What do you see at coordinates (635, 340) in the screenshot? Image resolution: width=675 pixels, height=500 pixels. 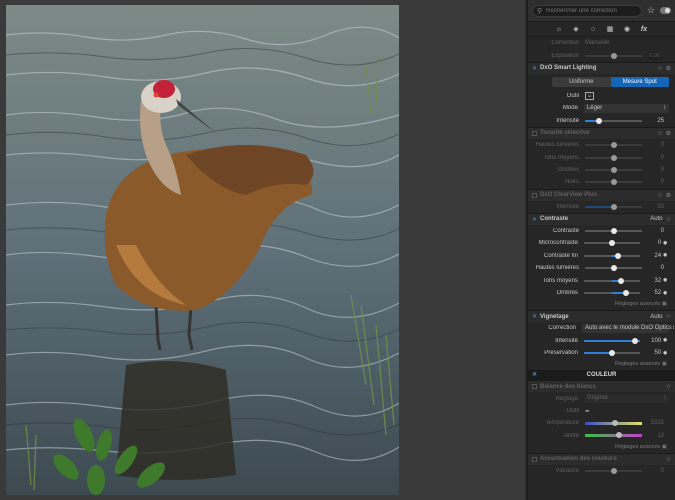 I see `vignetage-intensite-thumb` at bounding box center [635, 340].